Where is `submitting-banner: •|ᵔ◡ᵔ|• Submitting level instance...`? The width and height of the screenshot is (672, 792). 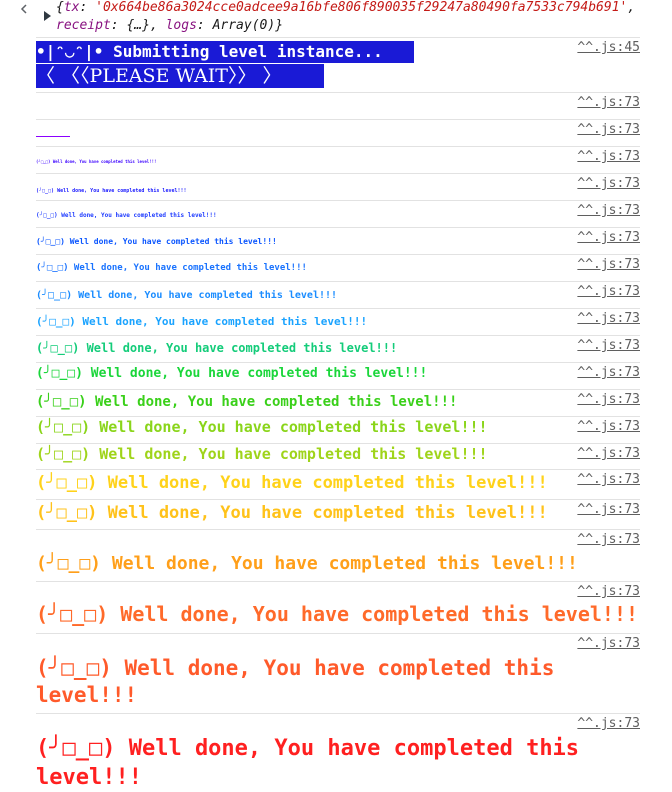 submitting-banner: •|ᵔ◡ᵔ|• Submitting level instance... is located at coordinates (225, 52).